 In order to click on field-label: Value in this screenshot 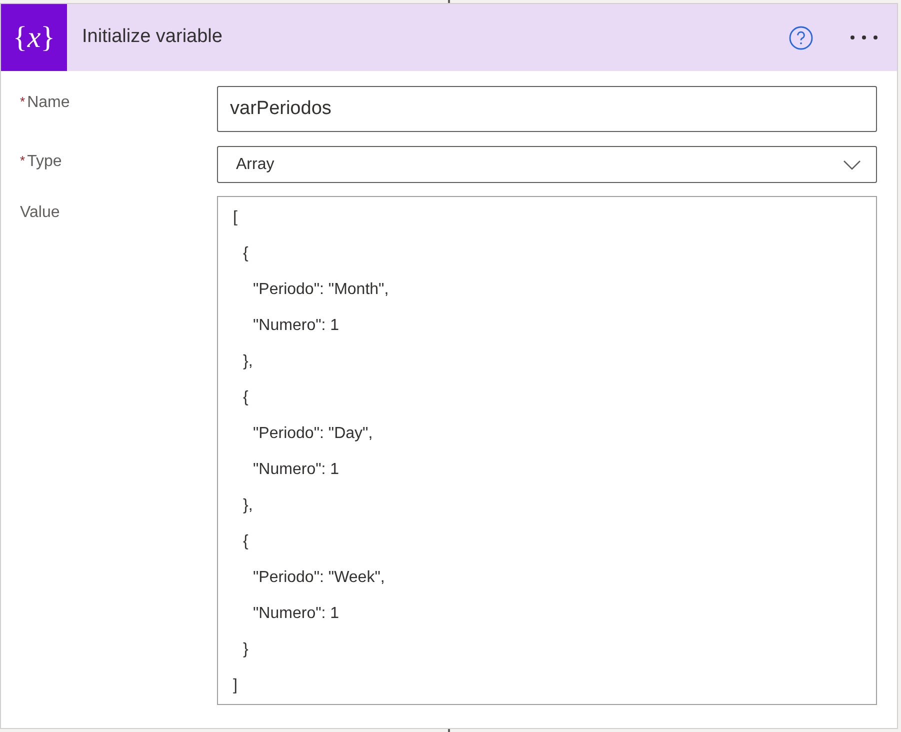, I will do `click(40, 213)`.